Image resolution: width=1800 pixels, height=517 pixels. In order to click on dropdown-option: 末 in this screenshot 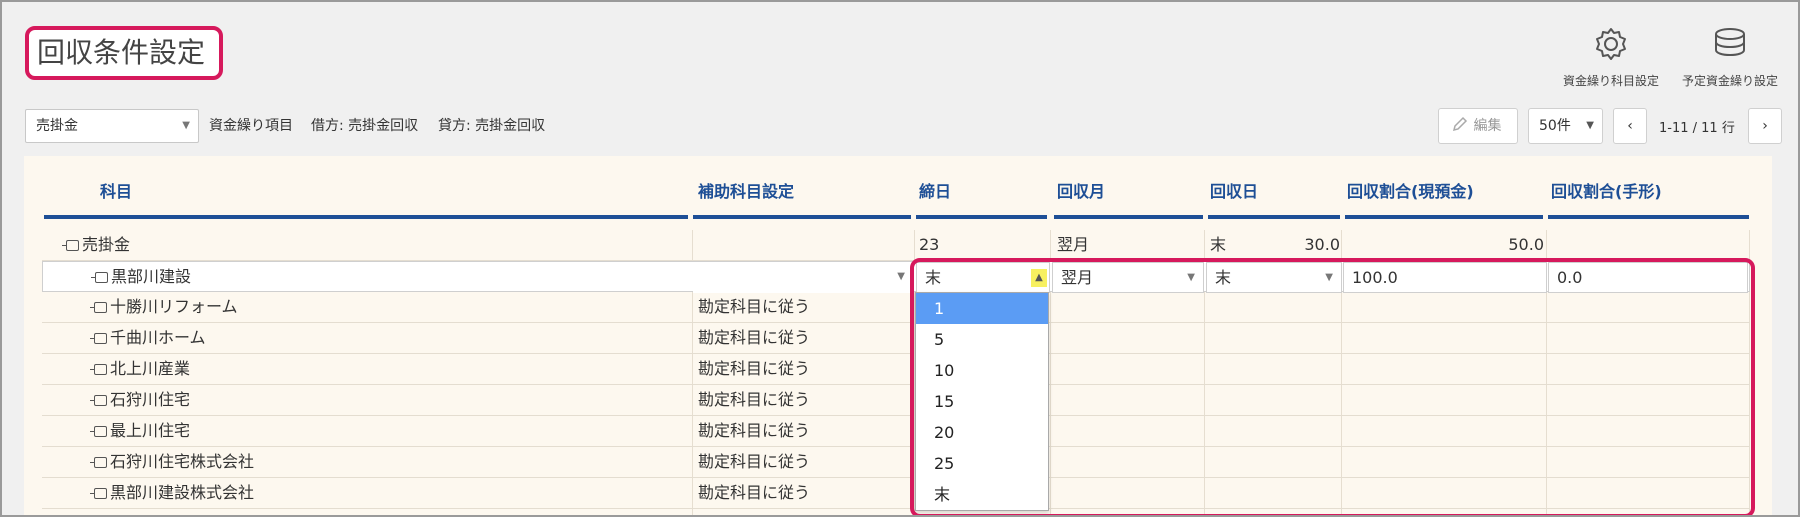, I will do `click(982, 494)`.